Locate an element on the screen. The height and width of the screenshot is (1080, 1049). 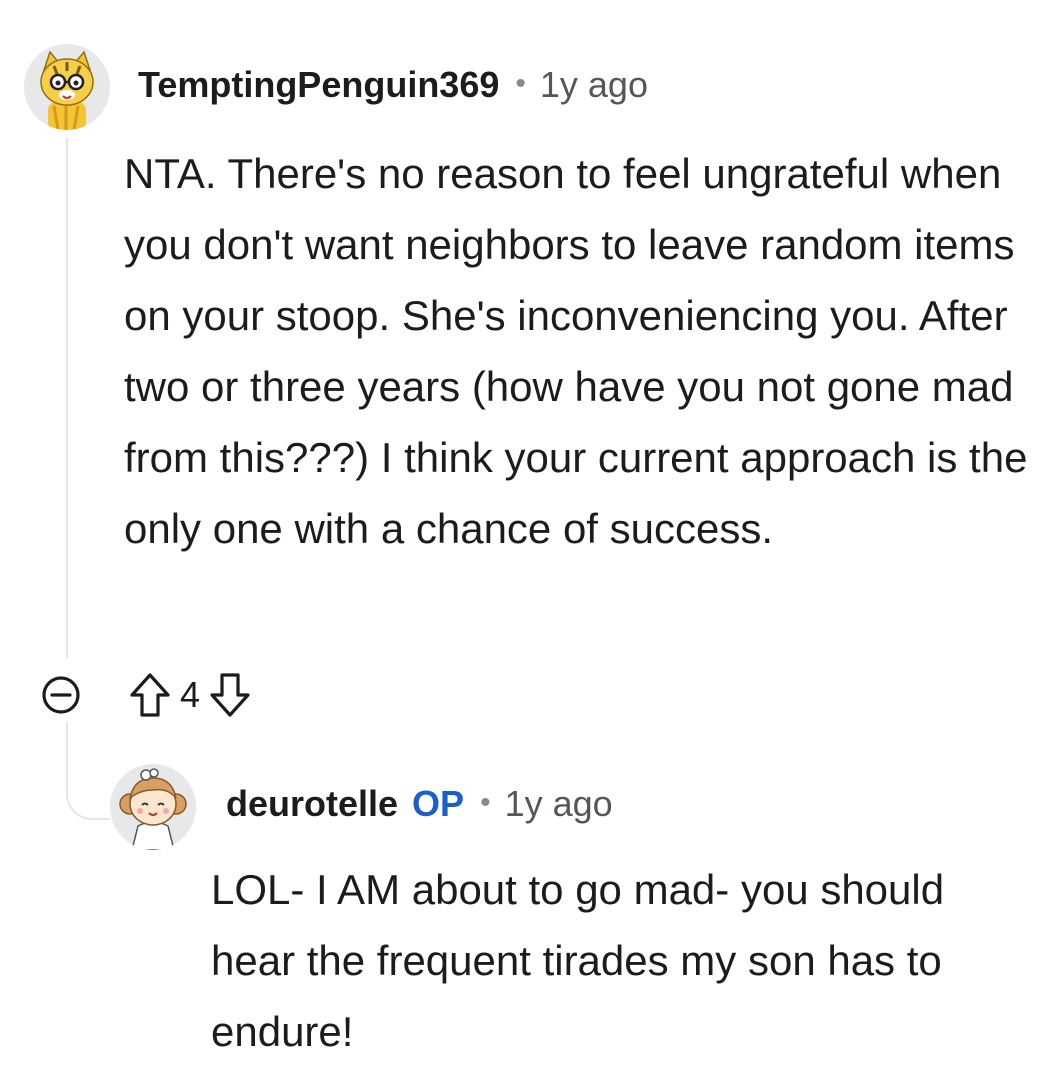
collapse-minus-icon is located at coordinates (61, 695).